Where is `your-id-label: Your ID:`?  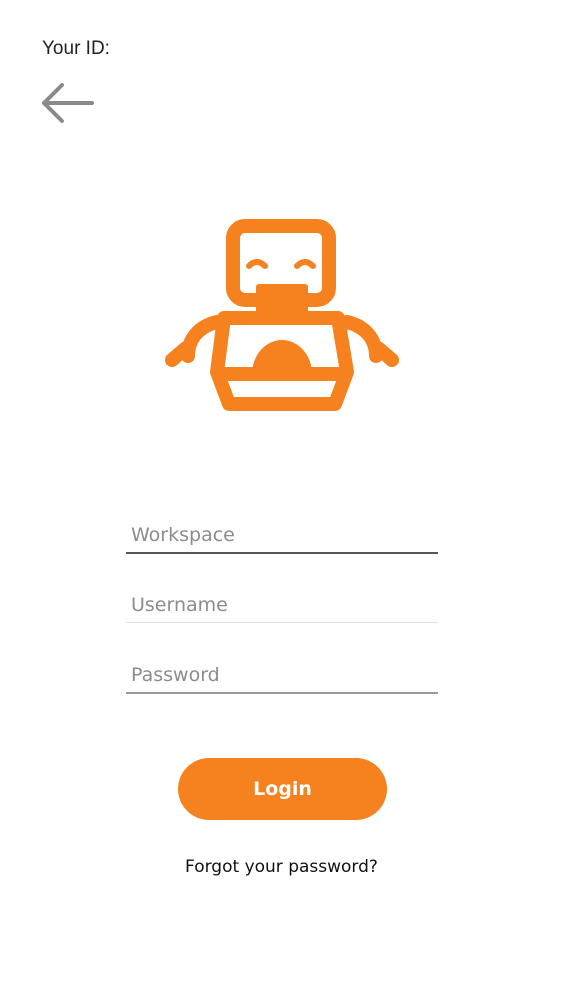 your-id-label: Your ID: is located at coordinates (76, 48).